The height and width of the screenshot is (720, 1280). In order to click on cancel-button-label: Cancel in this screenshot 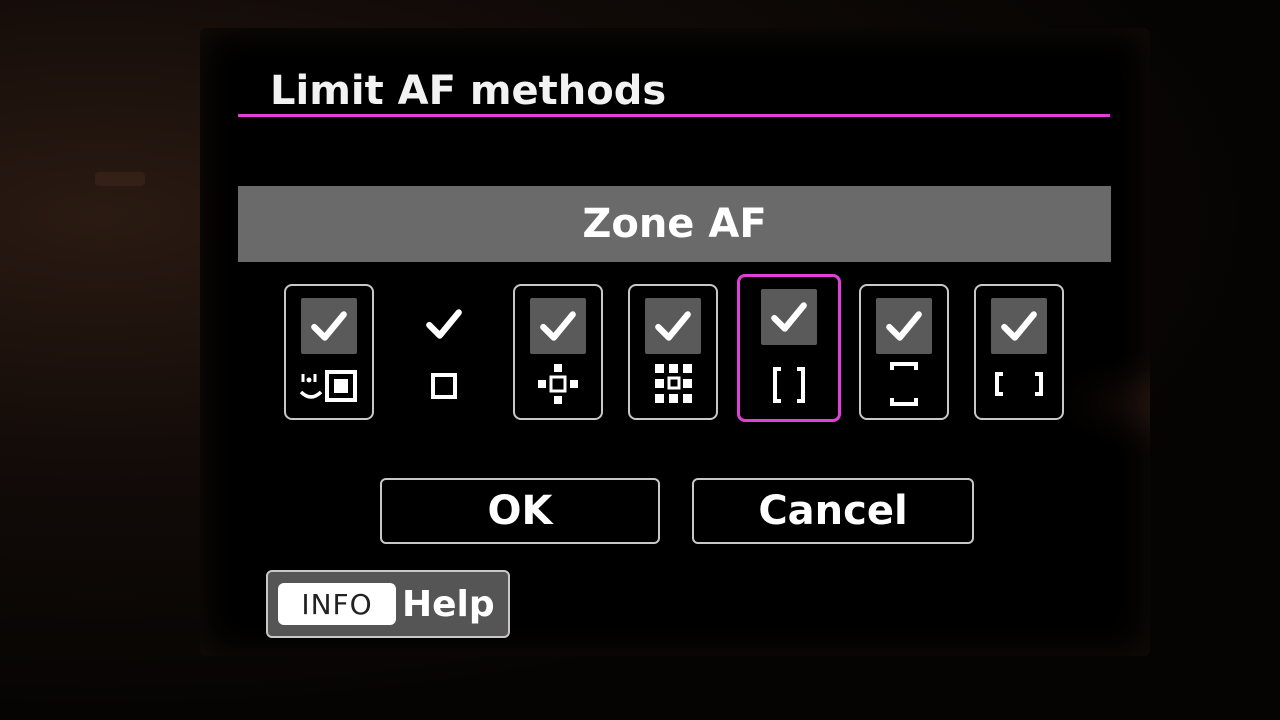, I will do `click(833, 511)`.